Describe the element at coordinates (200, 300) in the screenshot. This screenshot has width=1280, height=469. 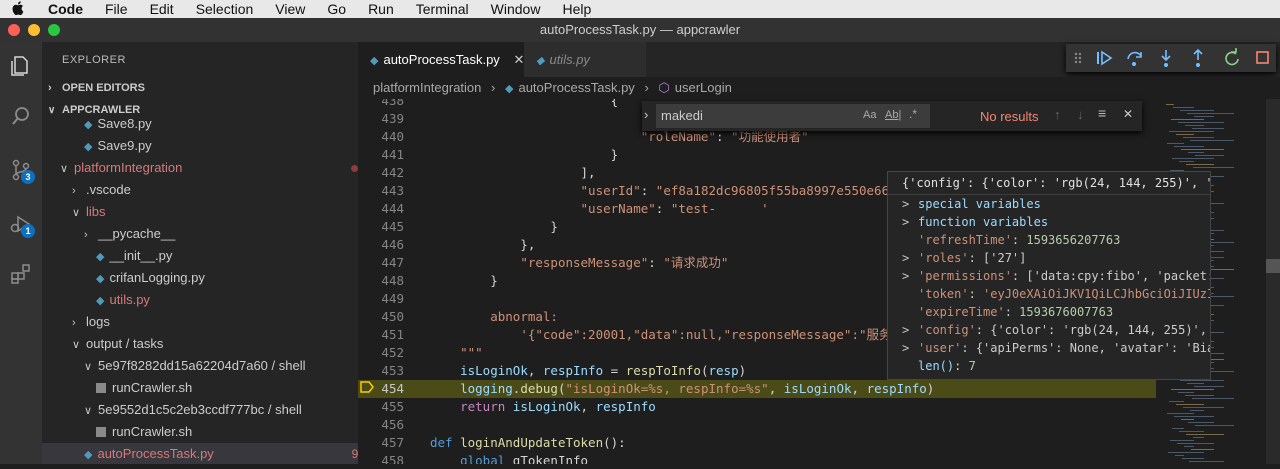
I see `tree-item: ◆utils.py9+` at that location.